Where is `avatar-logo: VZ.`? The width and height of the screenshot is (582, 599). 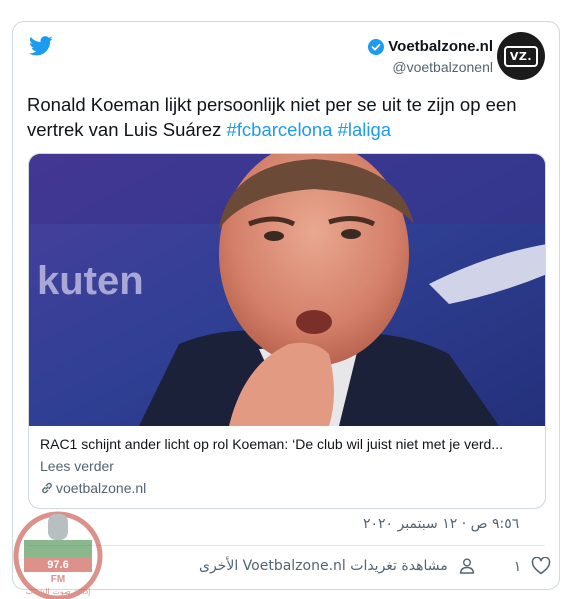 avatar-logo: VZ. is located at coordinates (521, 56).